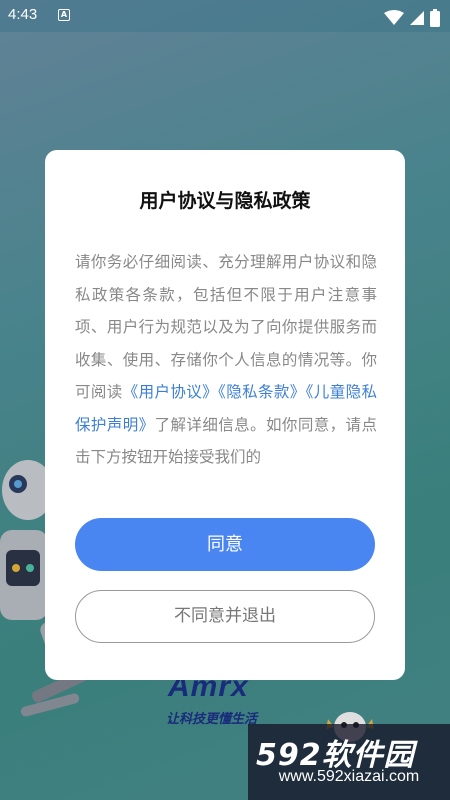  Describe the element at coordinates (393, 17) in the screenshot. I see `wifi-icon` at that location.